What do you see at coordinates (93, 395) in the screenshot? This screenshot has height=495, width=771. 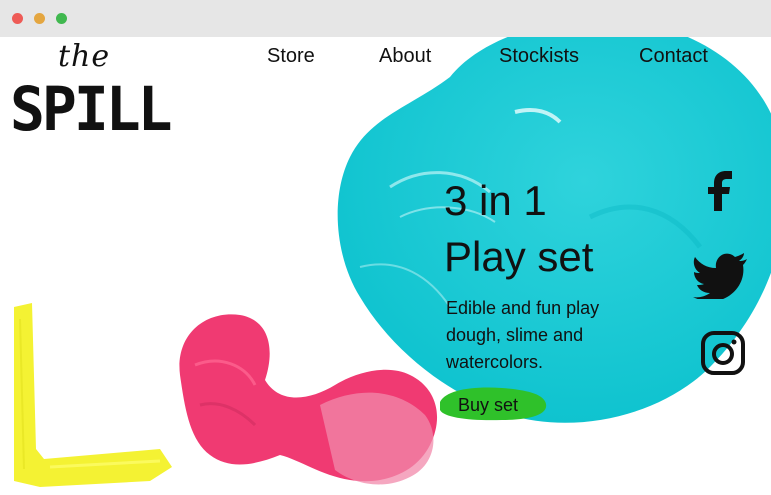 I see `yellow-paint-stroke` at bounding box center [93, 395].